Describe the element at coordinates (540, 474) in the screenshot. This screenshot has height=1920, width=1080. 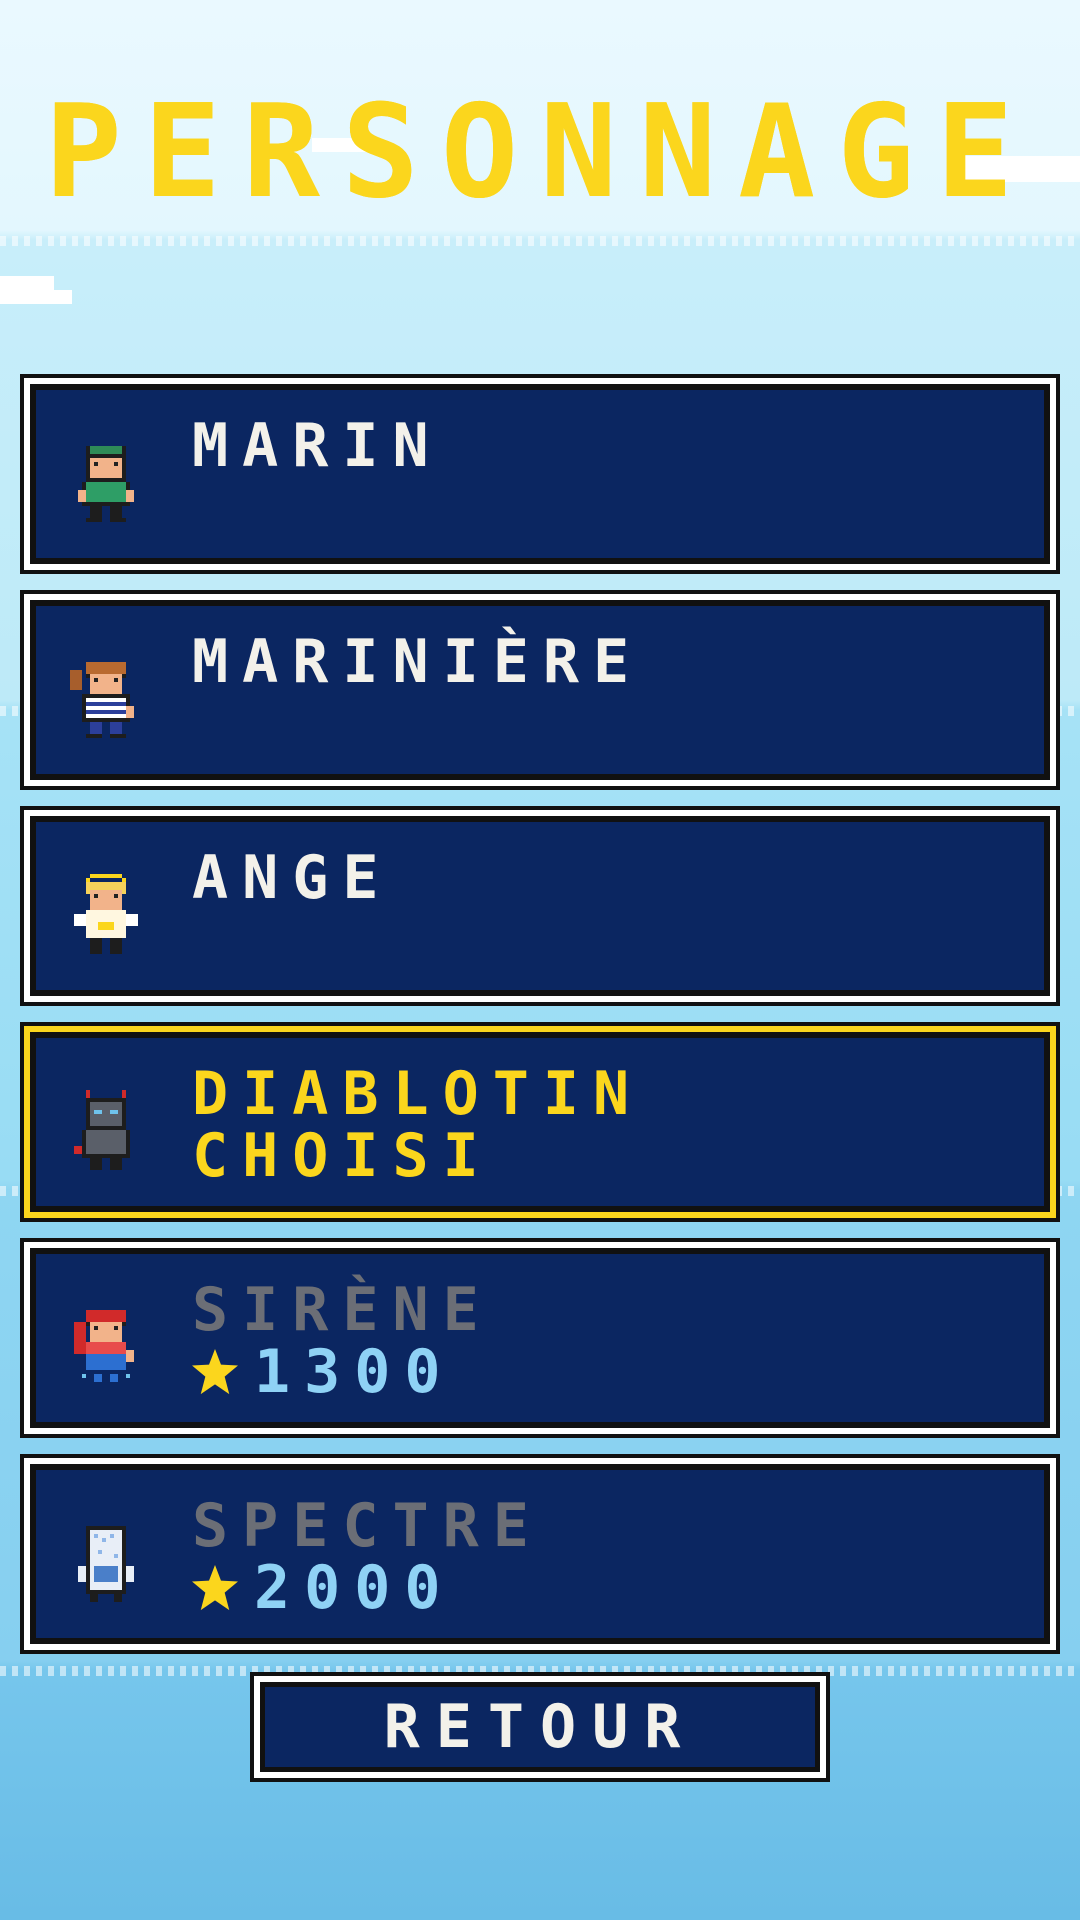
I see `character-card-marin: MARIN` at that location.